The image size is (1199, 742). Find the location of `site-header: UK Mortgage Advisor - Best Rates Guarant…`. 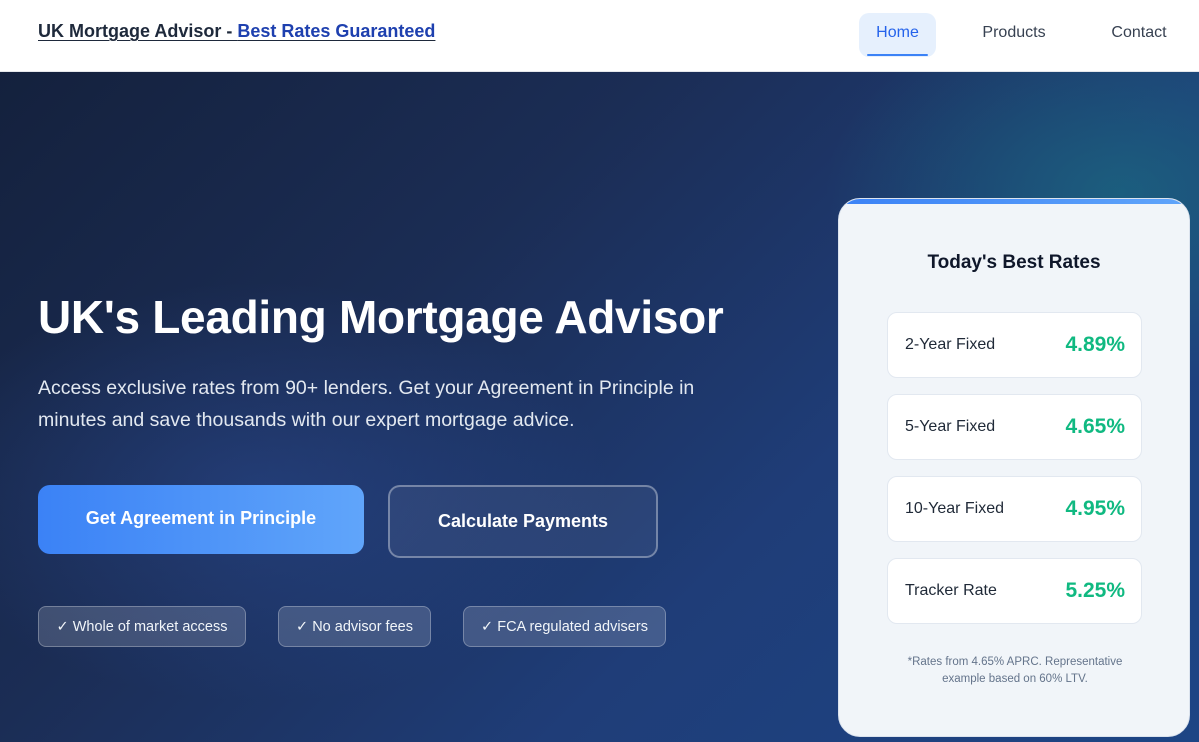

site-header: UK Mortgage Advisor - Best Rates Guarant… is located at coordinates (599, 36).